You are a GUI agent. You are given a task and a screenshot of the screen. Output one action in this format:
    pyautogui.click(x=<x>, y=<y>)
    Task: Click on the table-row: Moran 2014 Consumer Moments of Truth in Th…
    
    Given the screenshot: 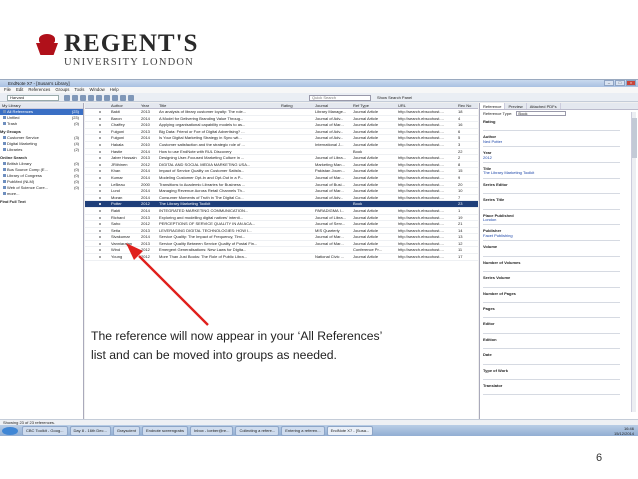 What is the action you would take?
    pyautogui.click(x=281, y=198)
    